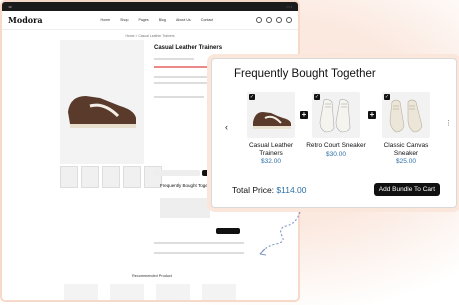 Image resolution: width=459 pixels, height=305 pixels. I want to click on nav-shop: Shop, so click(124, 20).